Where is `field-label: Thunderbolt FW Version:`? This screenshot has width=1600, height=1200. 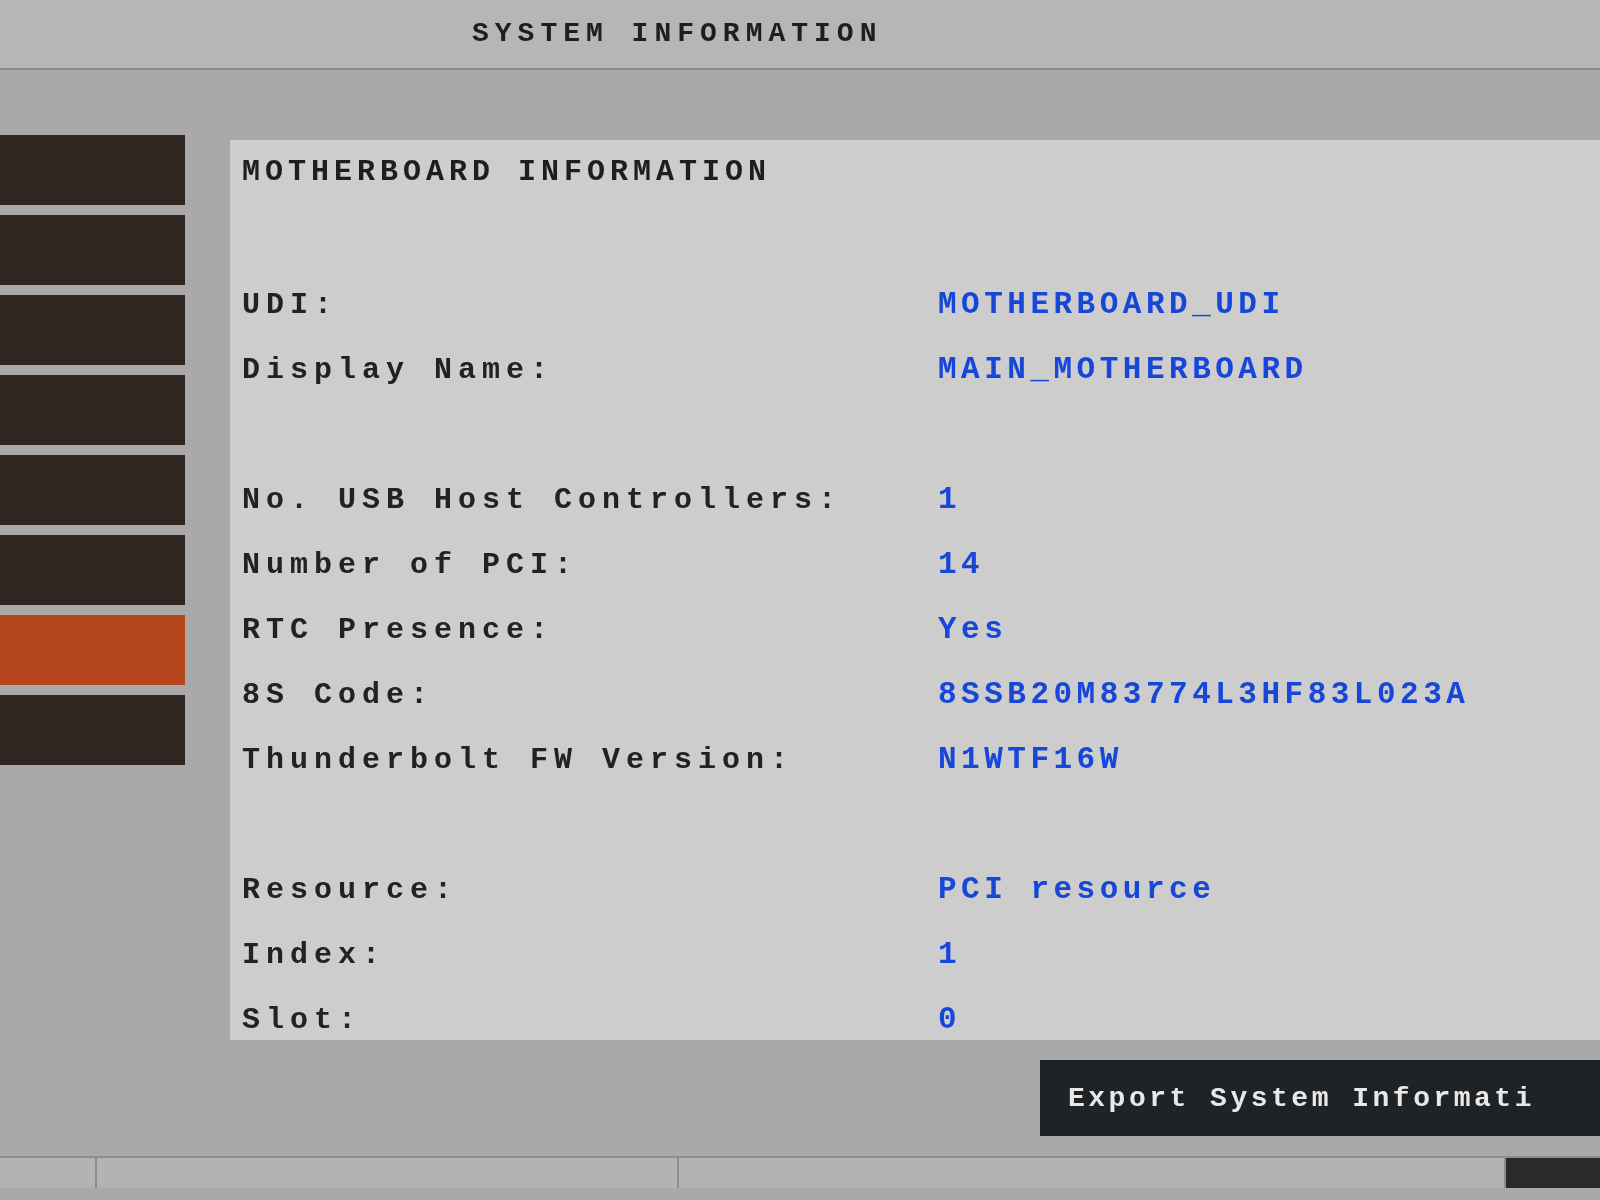
field-label: Thunderbolt FW Version: is located at coordinates (518, 760).